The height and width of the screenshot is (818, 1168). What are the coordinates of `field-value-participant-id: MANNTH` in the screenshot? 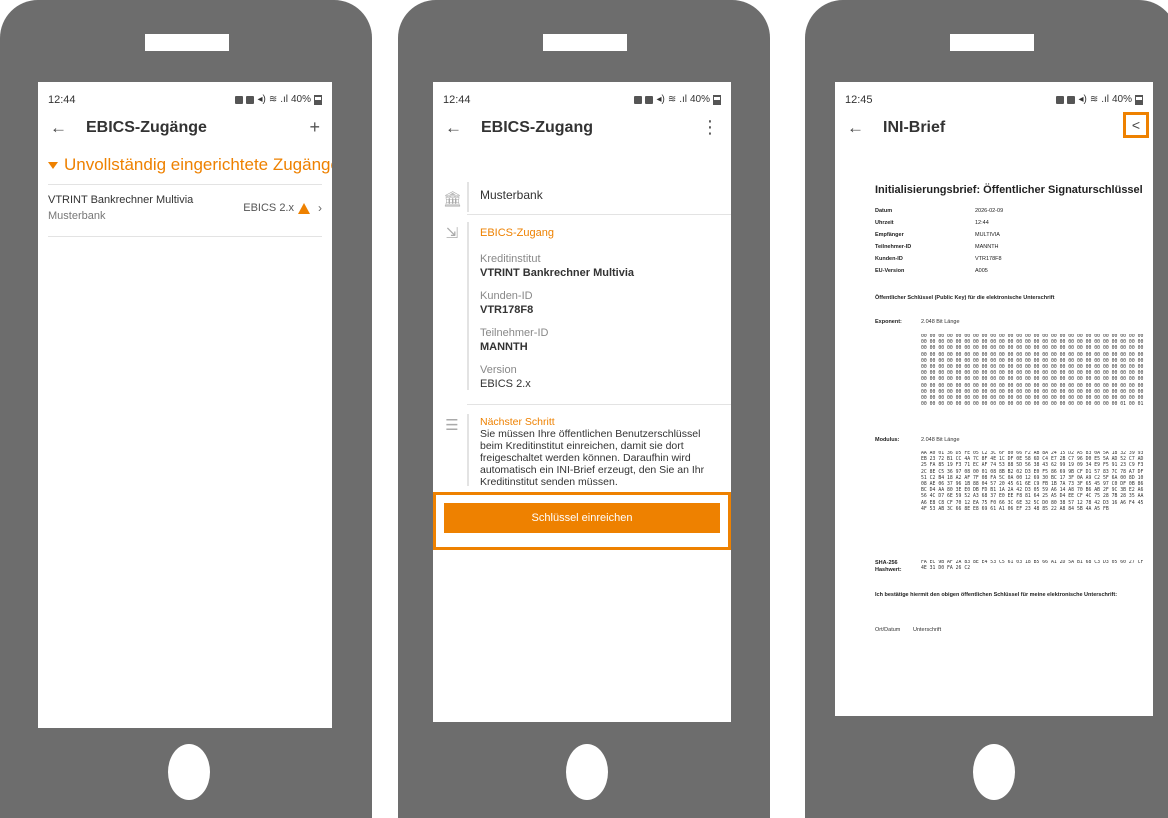 It's located at (504, 347).